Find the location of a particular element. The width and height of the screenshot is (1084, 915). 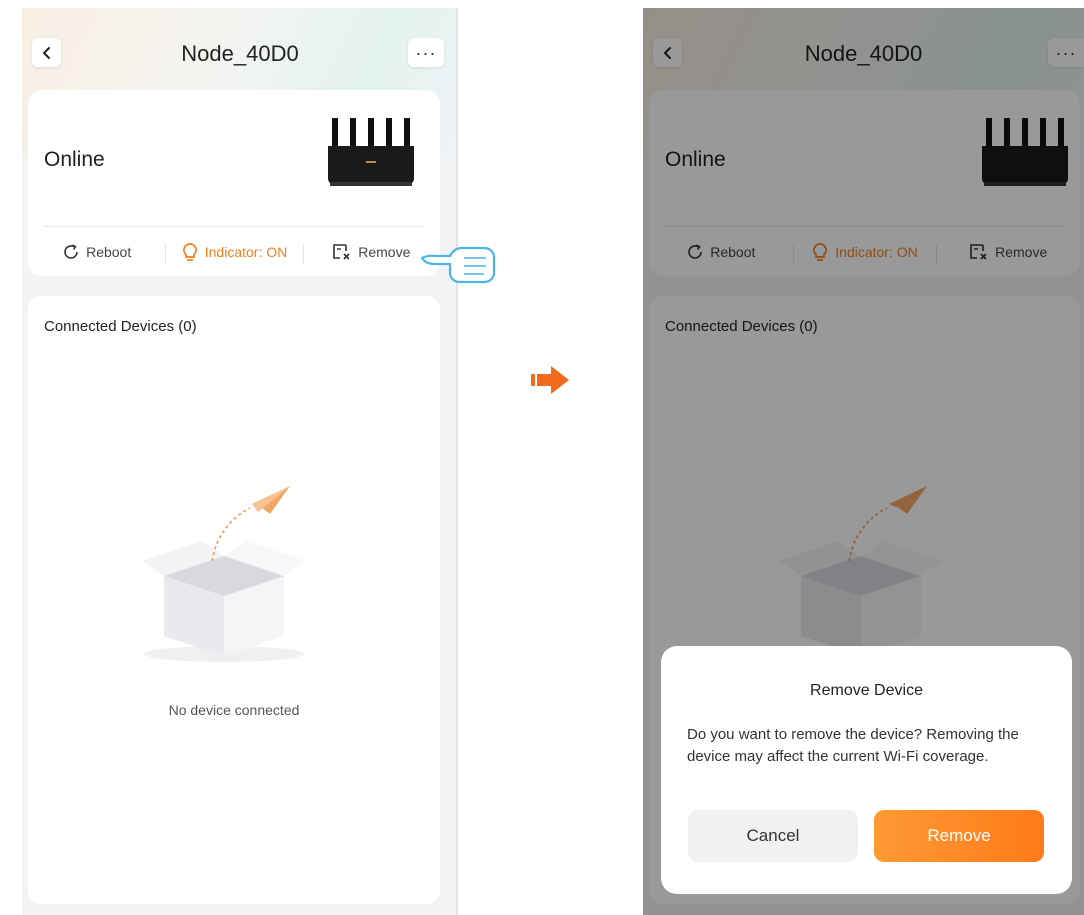

router-image is located at coordinates (371, 152).